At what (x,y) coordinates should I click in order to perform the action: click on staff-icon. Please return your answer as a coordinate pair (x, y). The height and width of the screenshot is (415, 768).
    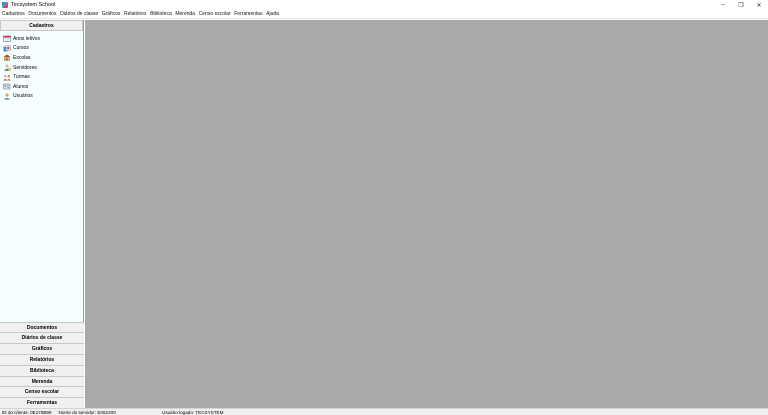
    Looking at the image, I should click on (7, 67).